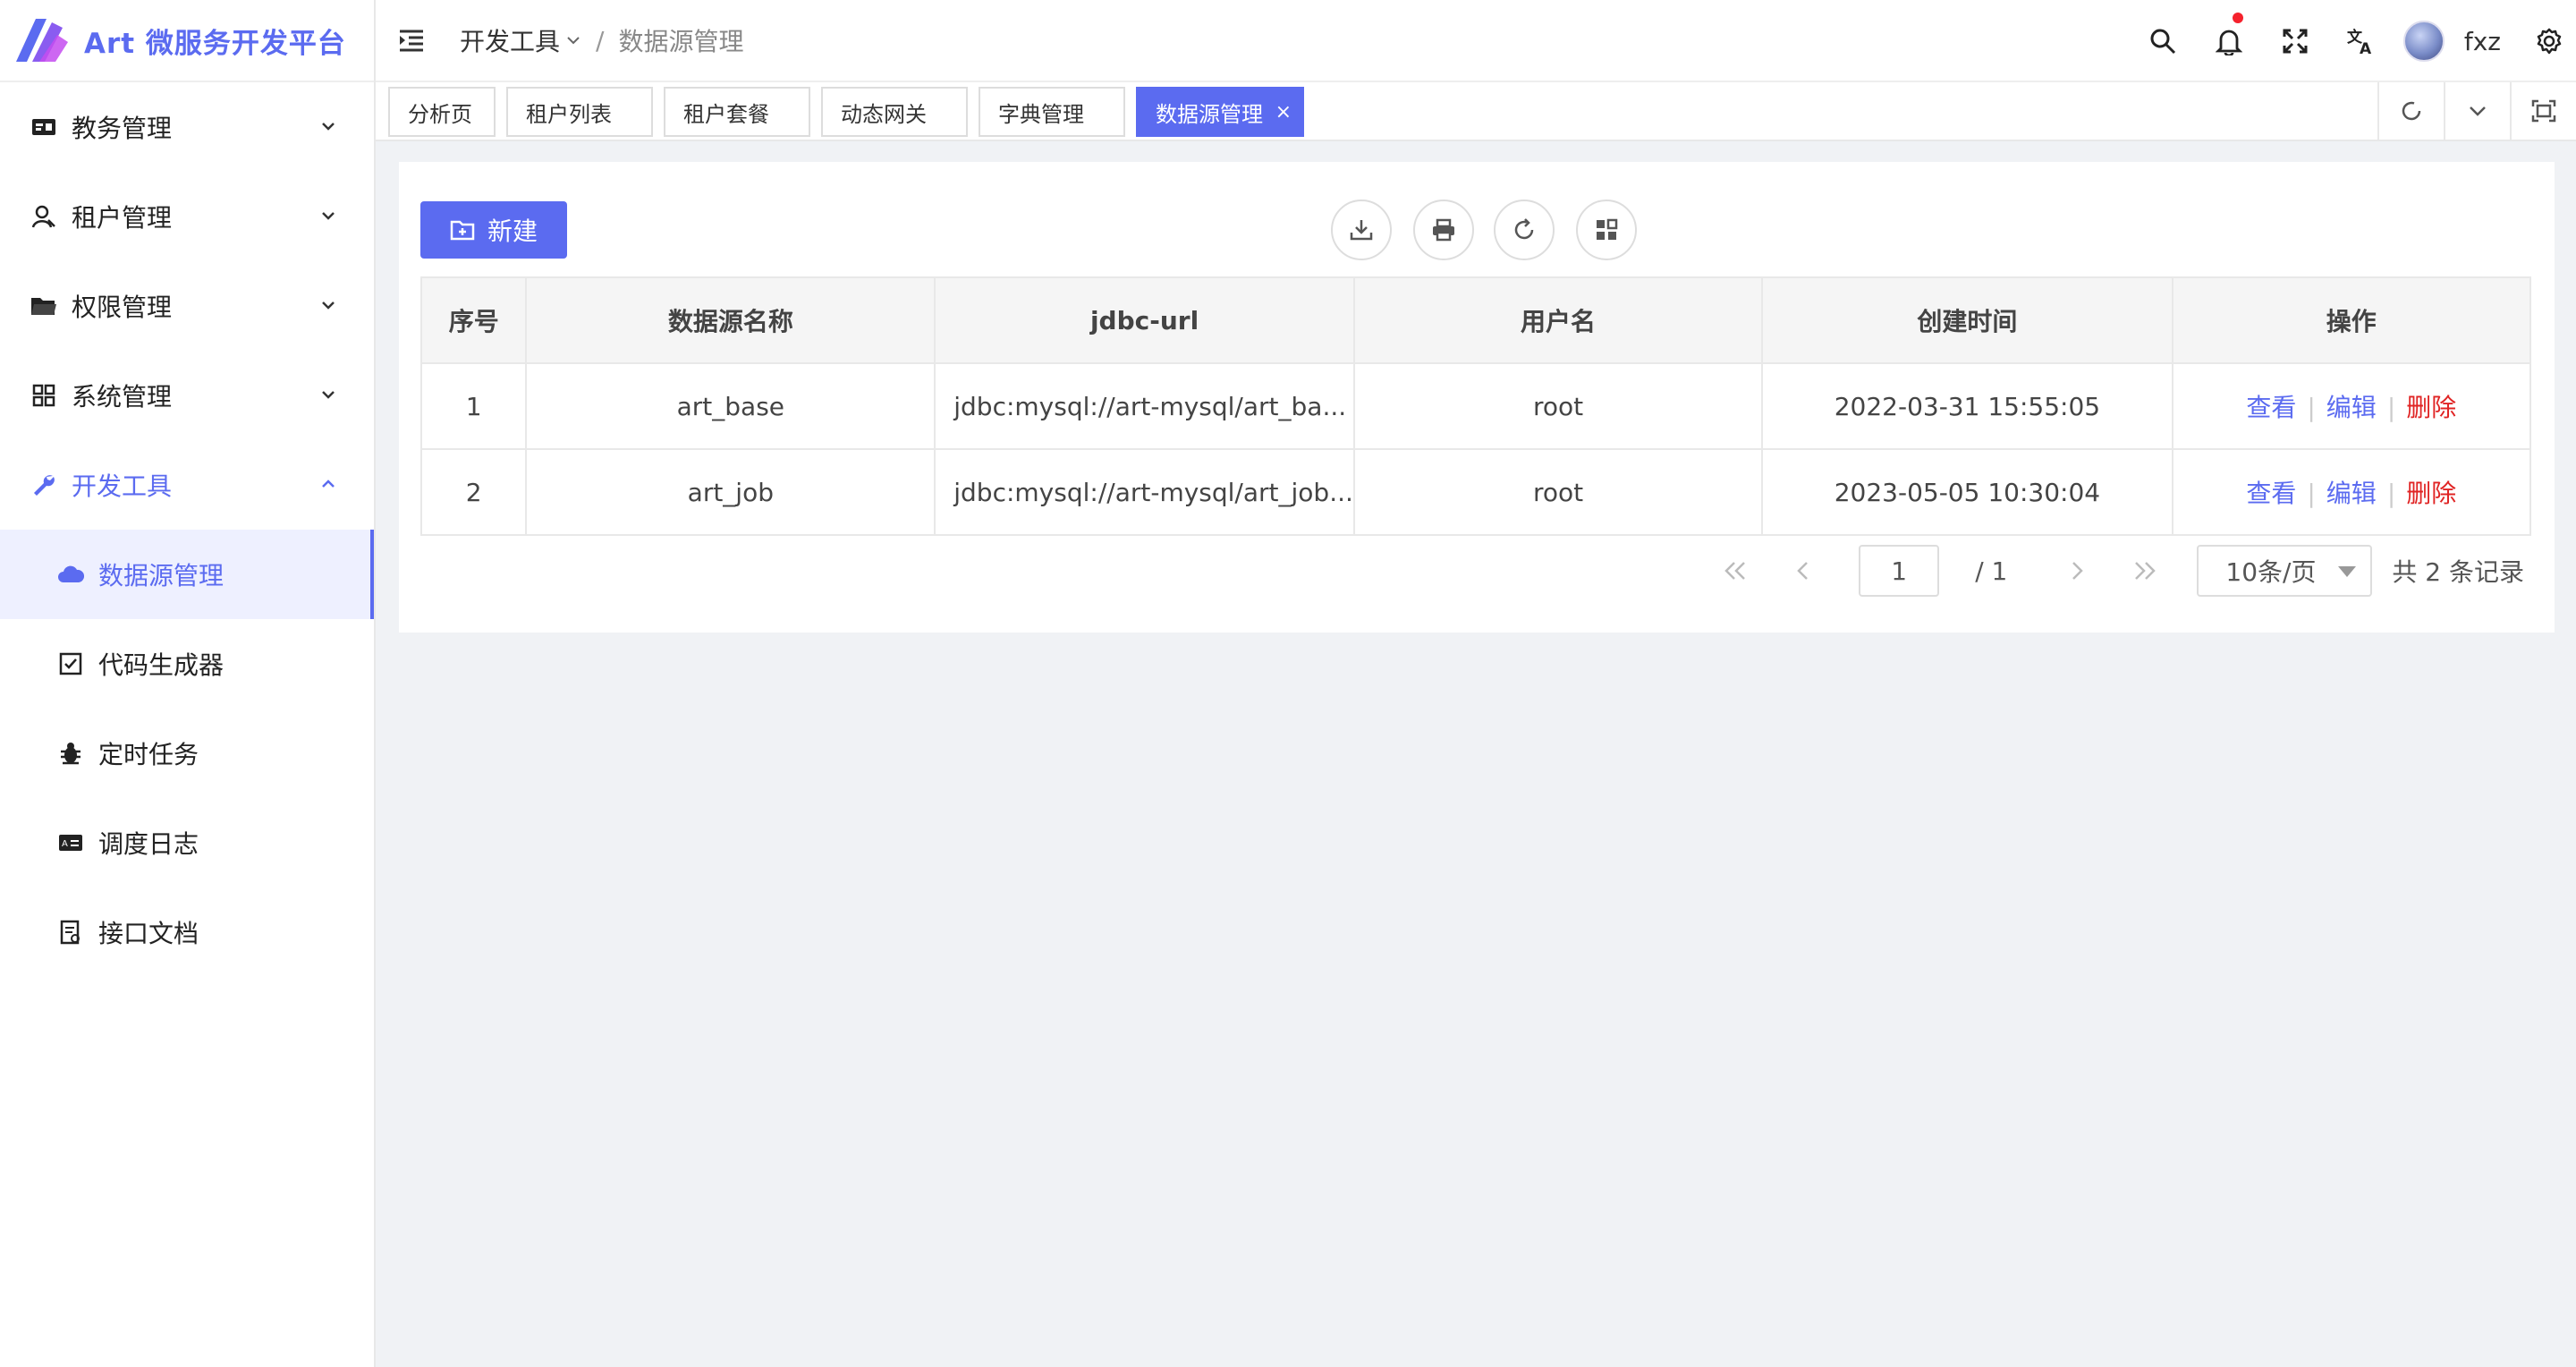  I want to click on tabs-bar: 分析页 租户列表 租户套餐 动态网关 字典管理 数据源管理 ×, so click(1476, 111).